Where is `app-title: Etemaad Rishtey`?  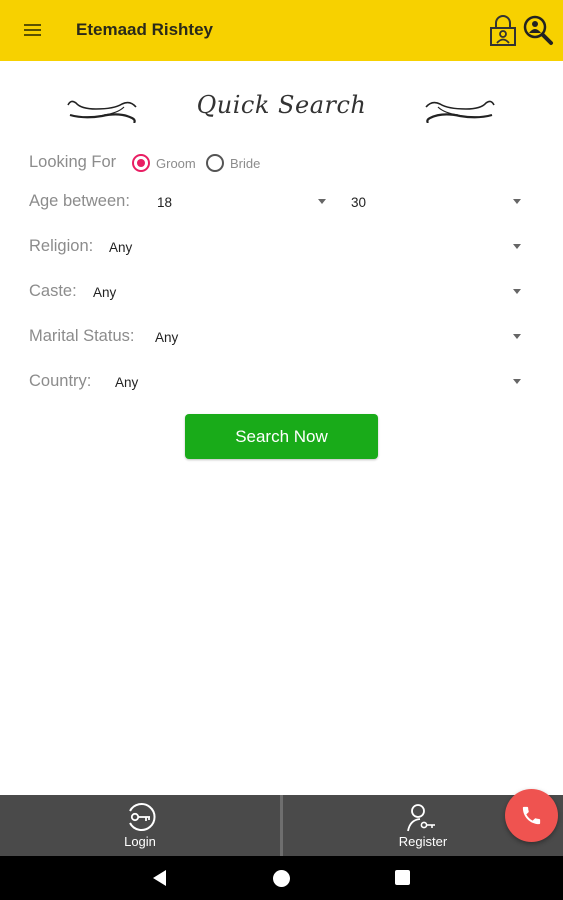 app-title: Etemaad Rishtey is located at coordinates (144, 29).